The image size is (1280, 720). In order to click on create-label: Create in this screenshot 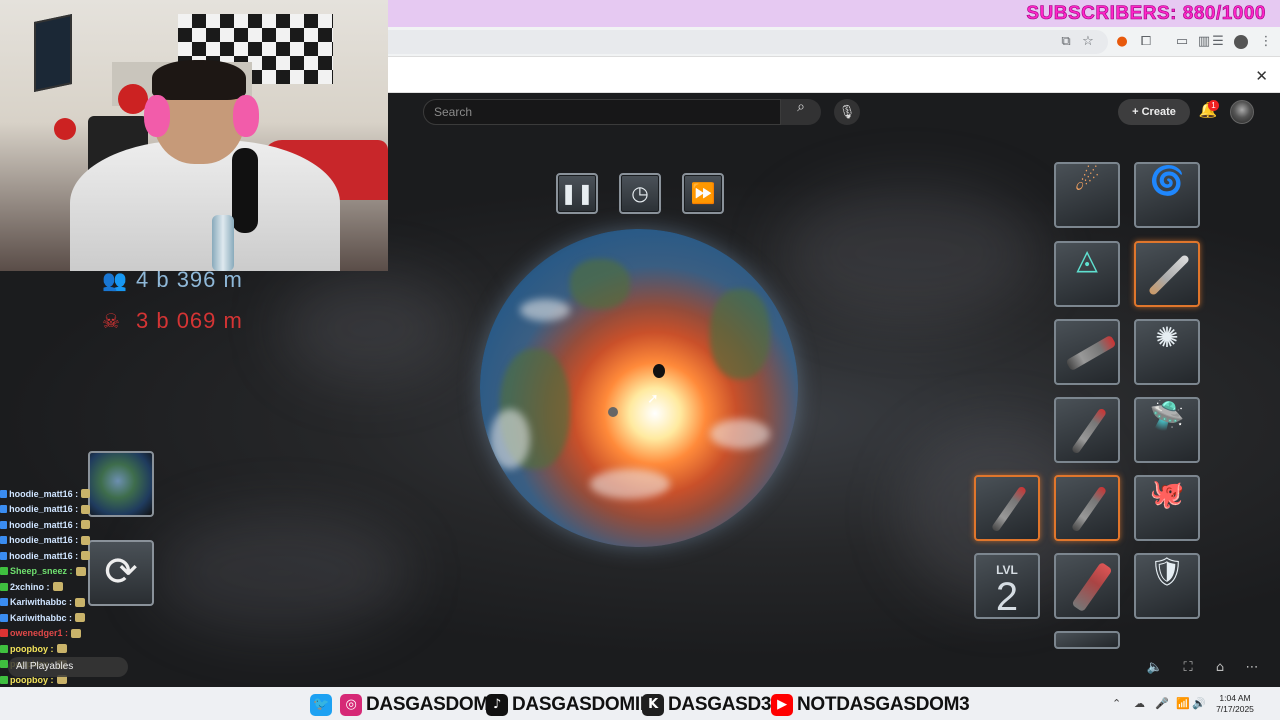, I will do `click(1158, 112)`.